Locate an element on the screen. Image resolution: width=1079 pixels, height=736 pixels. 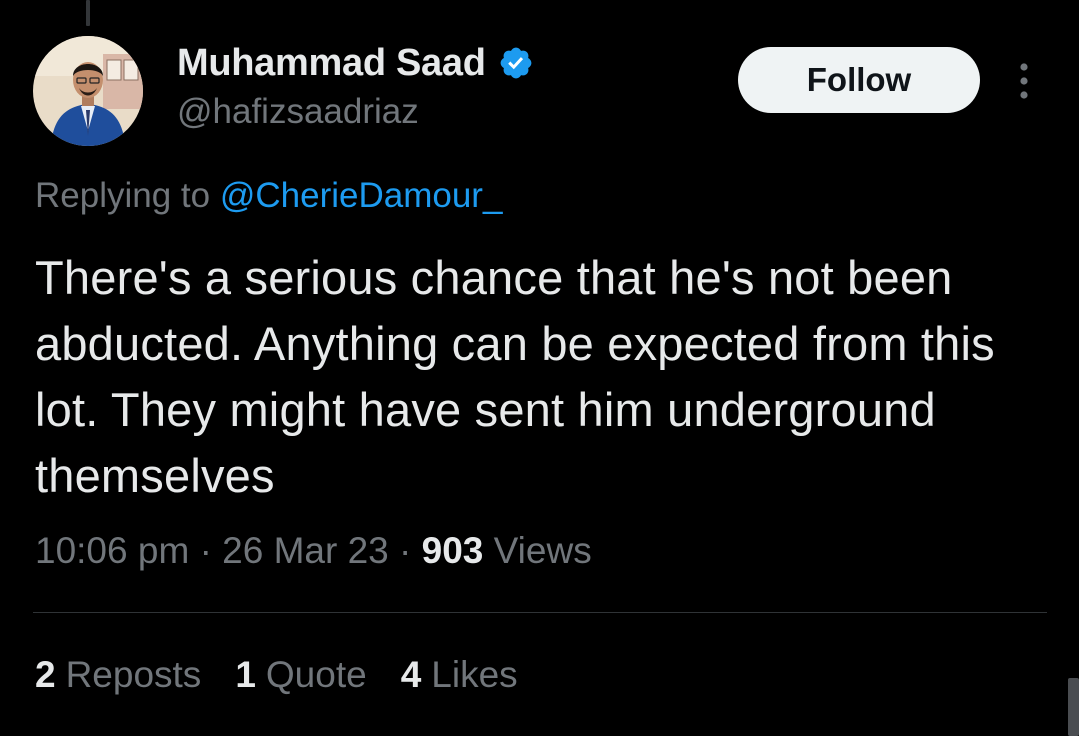
thread-connector-line is located at coordinates (88, 13).